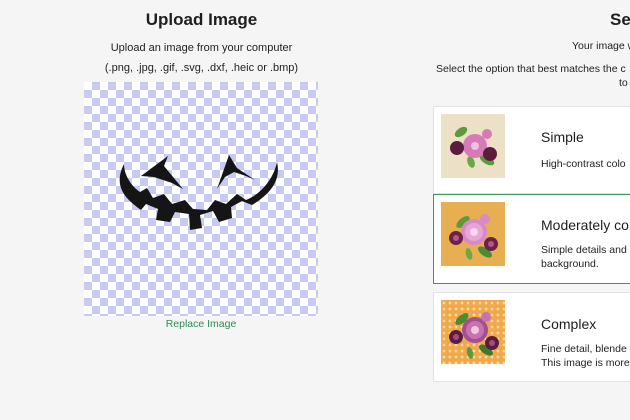 The image size is (630, 420). What do you see at coordinates (583, 164) in the screenshot?
I see `option-simple-desc: High-contrast colo` at bounding box center [583, 164].